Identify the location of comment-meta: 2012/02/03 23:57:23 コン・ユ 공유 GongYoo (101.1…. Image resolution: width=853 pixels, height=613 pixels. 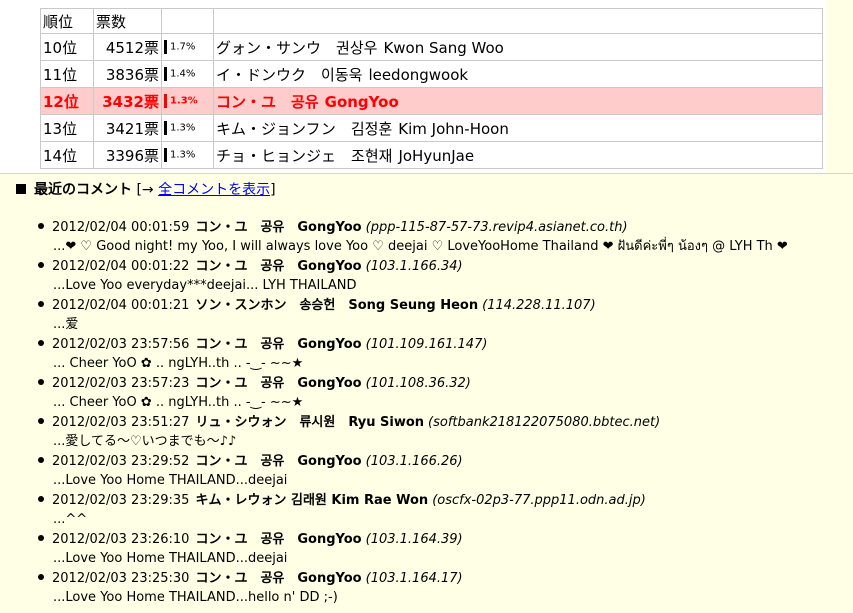
(254, 383).